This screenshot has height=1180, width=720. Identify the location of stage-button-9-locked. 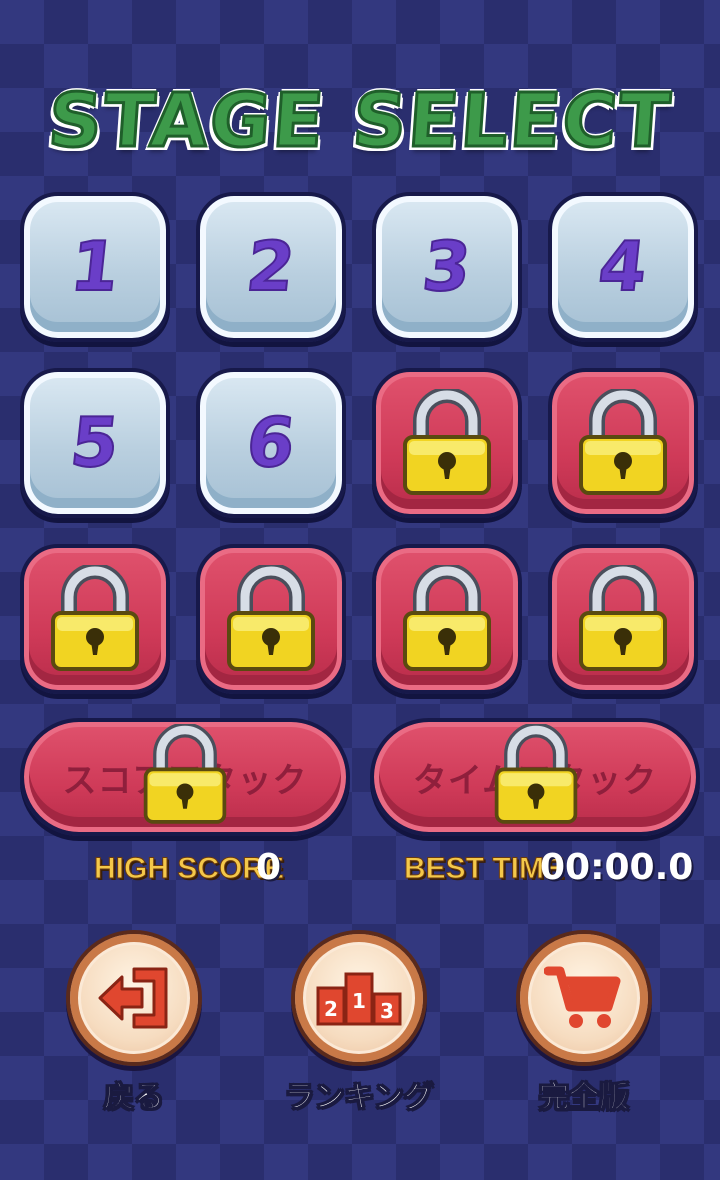
(95, 619).